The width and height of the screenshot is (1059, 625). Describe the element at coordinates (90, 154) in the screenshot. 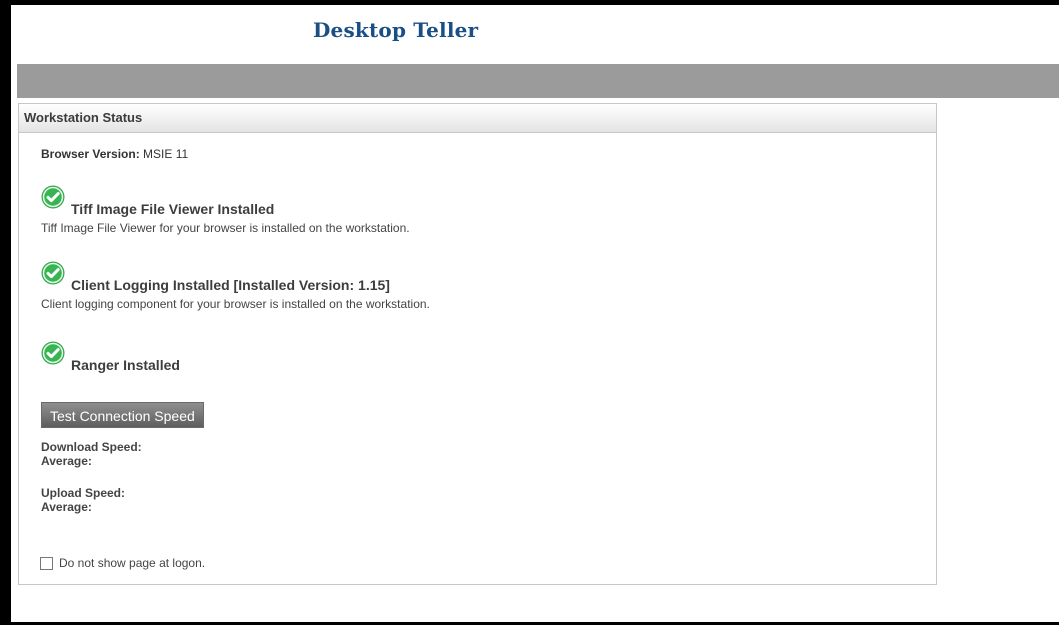

I see `browser-version-label: Browser Version:` at that location.